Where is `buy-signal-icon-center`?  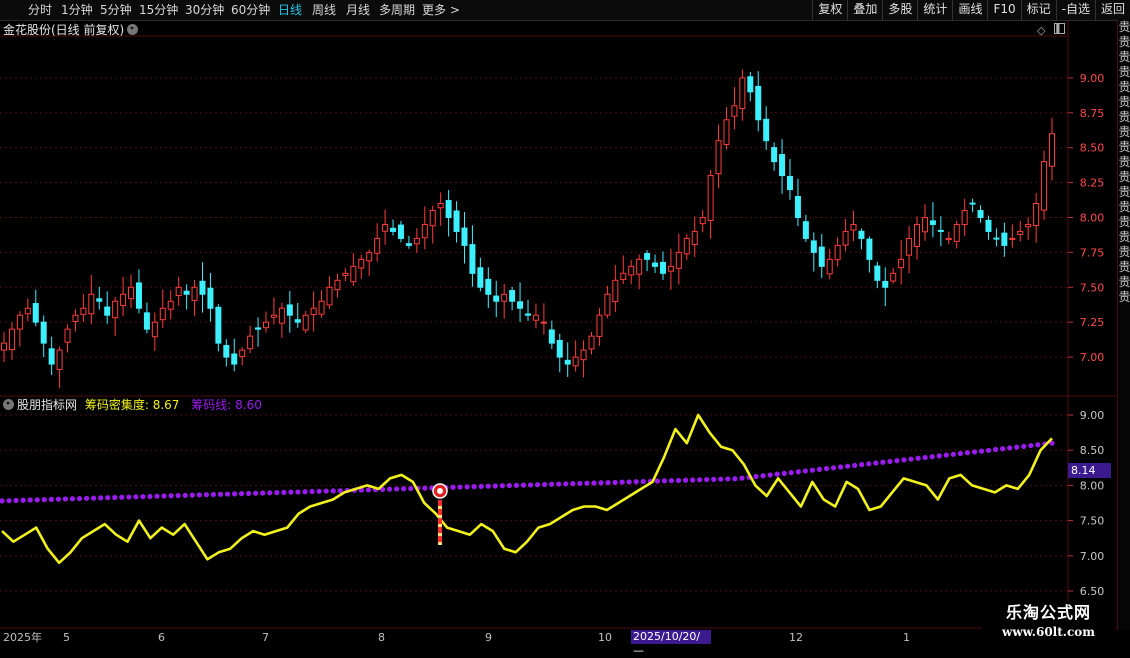
buy-signal-icon-center is located at coordinates (440, 491).